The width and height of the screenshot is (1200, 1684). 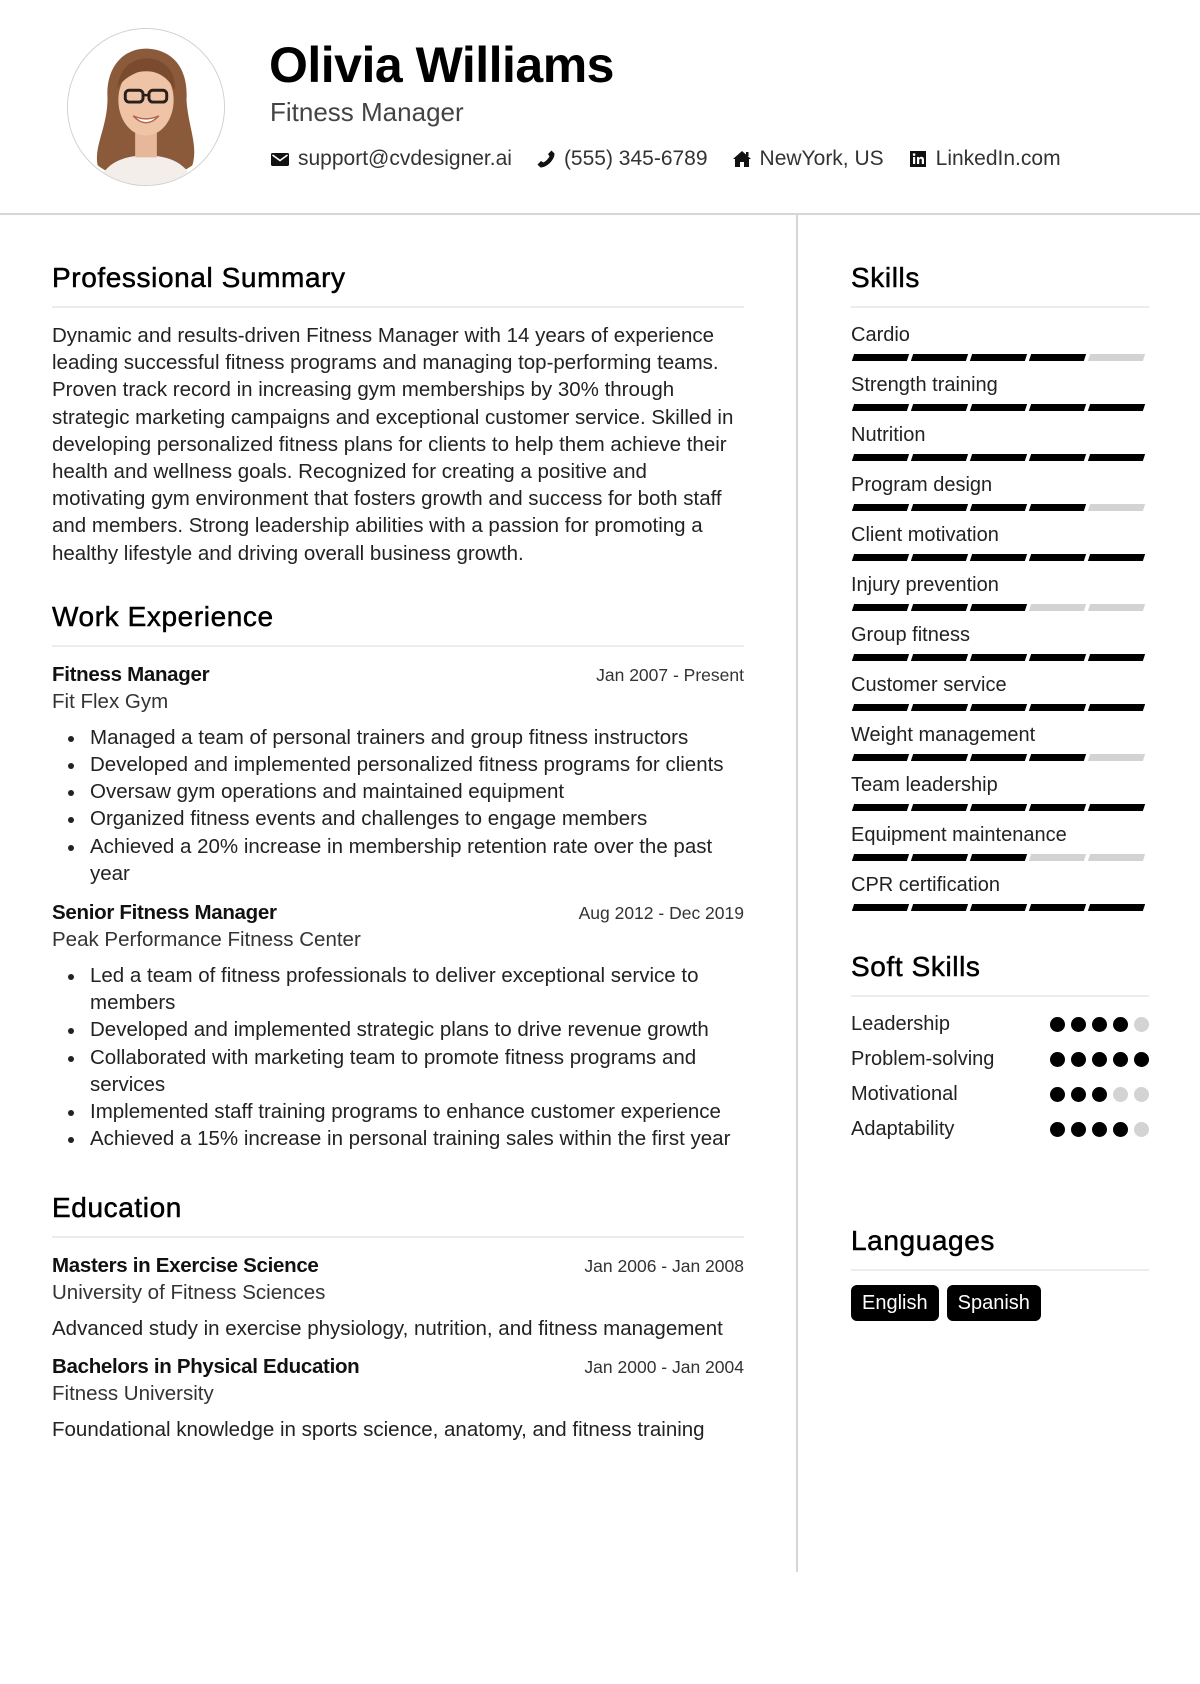 I want to click on skill-label: Customer service, so click(x=929, y=685).